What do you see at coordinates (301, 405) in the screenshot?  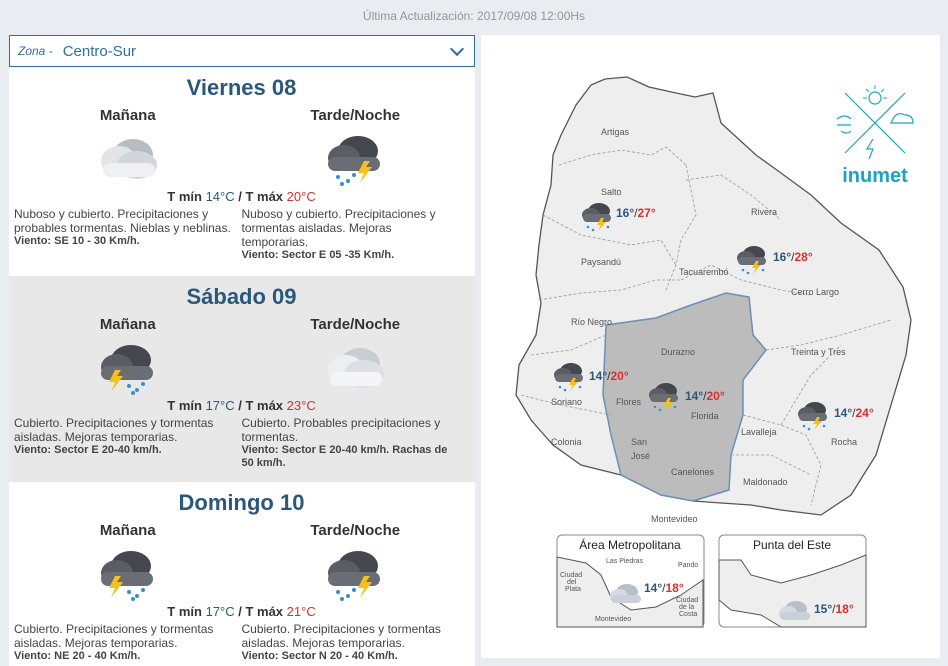 I see `tmax-value: 23°C` at bounding box center [301, 405].